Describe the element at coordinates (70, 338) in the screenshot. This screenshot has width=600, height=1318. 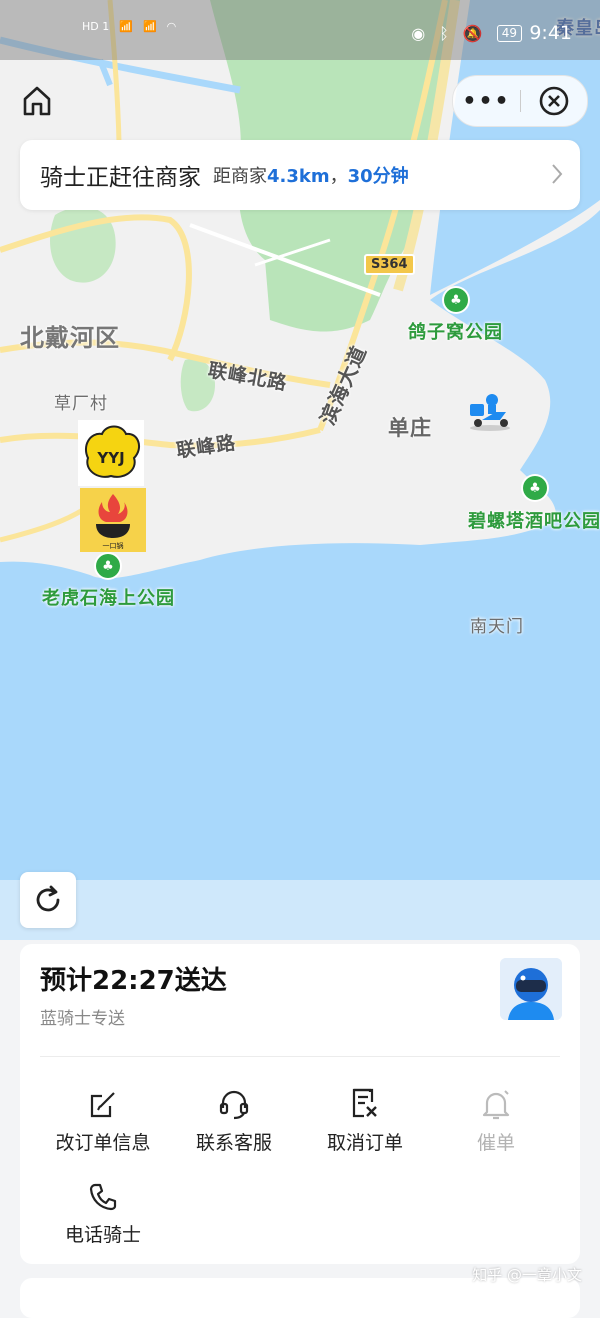
I see `map-label-district: 北戴河区` at that location.